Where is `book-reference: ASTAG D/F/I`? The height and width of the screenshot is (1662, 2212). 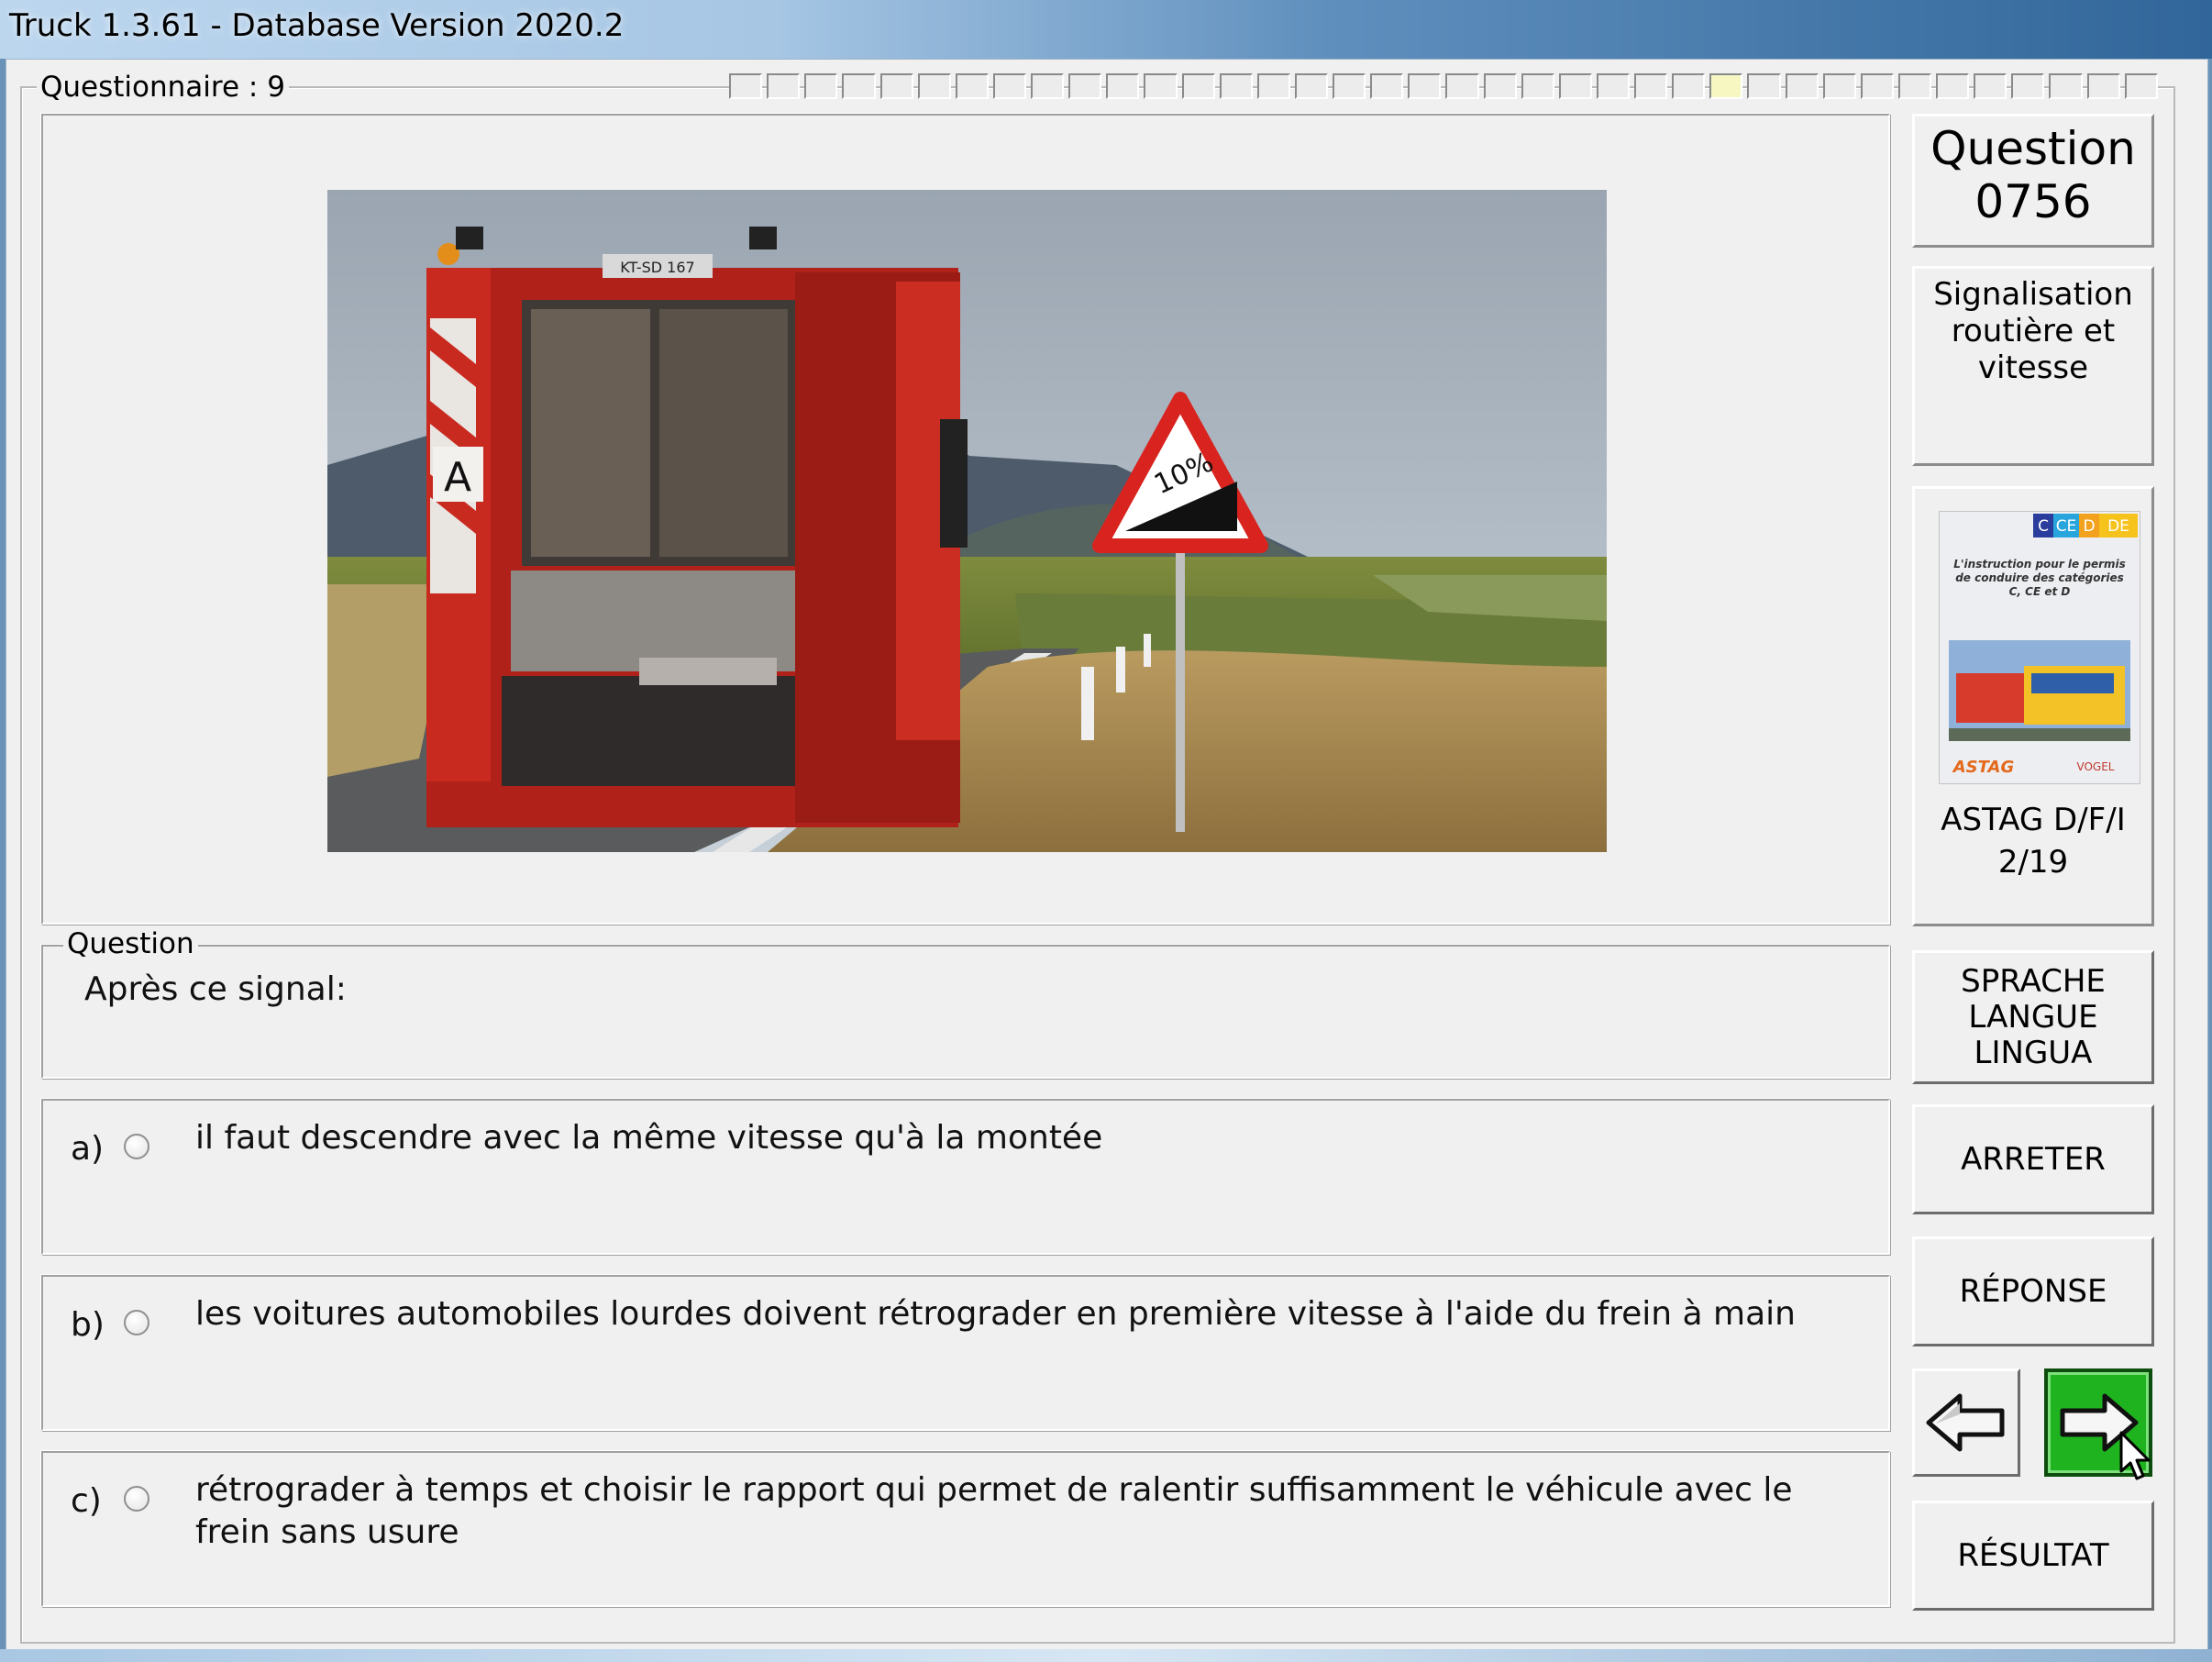
book-reference: ASTAG D/F/I is located at coordinates (2034, 820).